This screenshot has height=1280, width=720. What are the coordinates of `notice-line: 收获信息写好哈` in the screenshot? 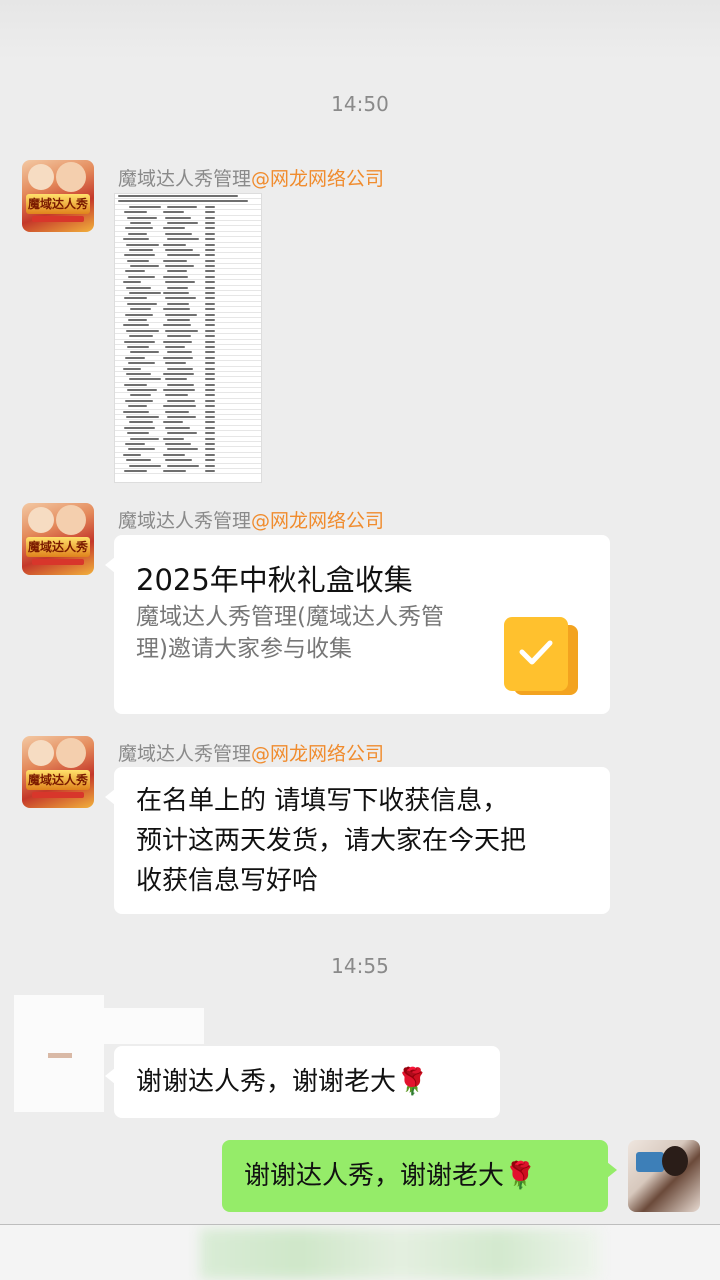 It's located at (227, 881).